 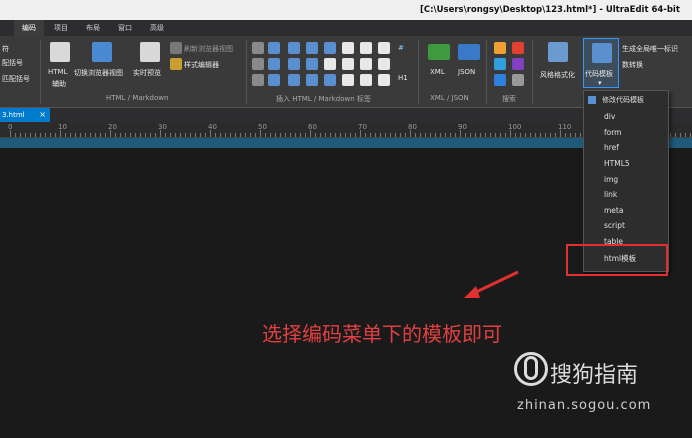 I want to click on num-convert-label: 数转换, so click(x=632, y=65).